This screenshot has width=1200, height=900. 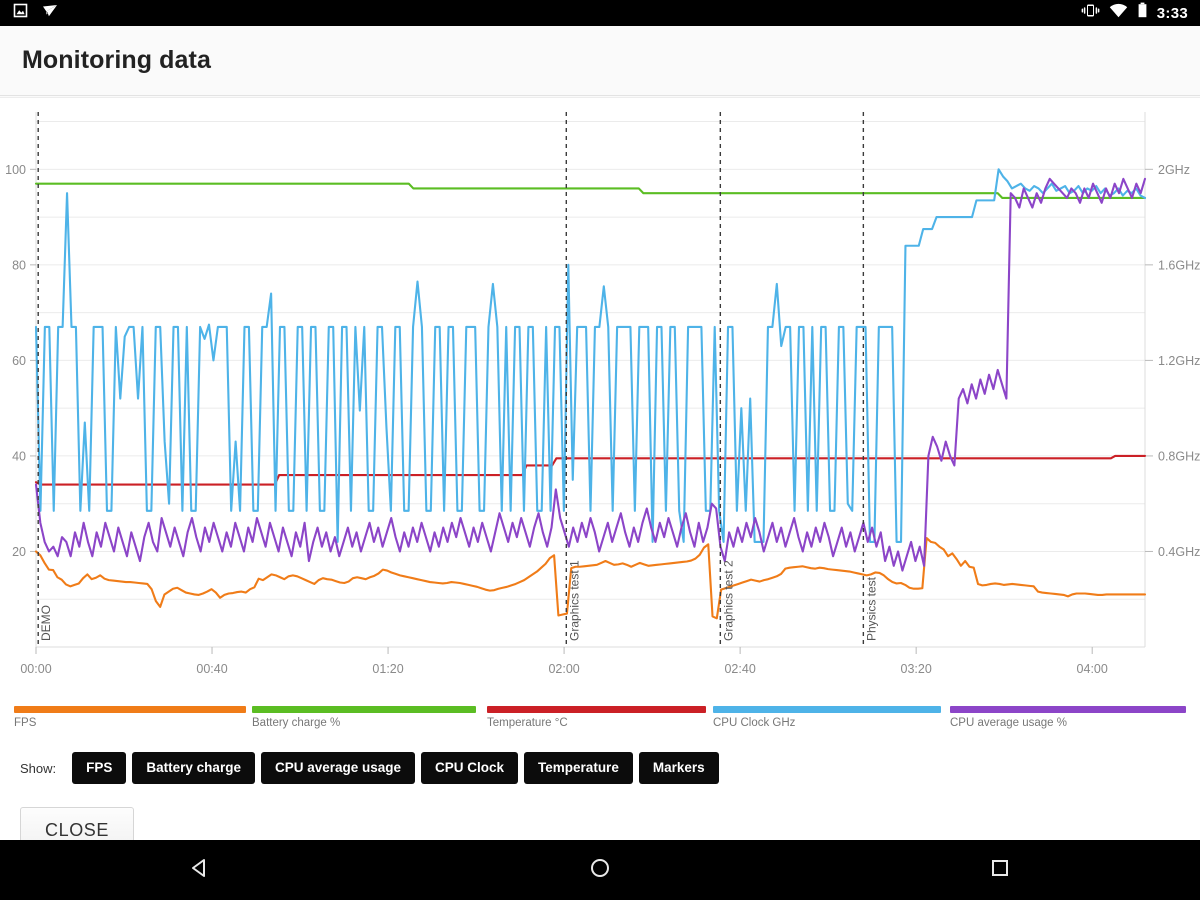 What do you see at coordinates (1092, 669) in the screenshot?
I see `x-axis-tick-label: 04:00` at bounding box center [1092, 669].